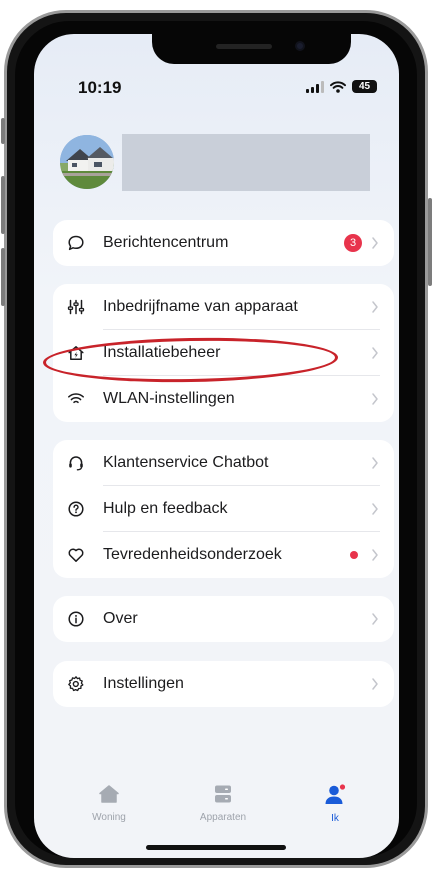  I want to click on headset-icon, so click(76, 463).